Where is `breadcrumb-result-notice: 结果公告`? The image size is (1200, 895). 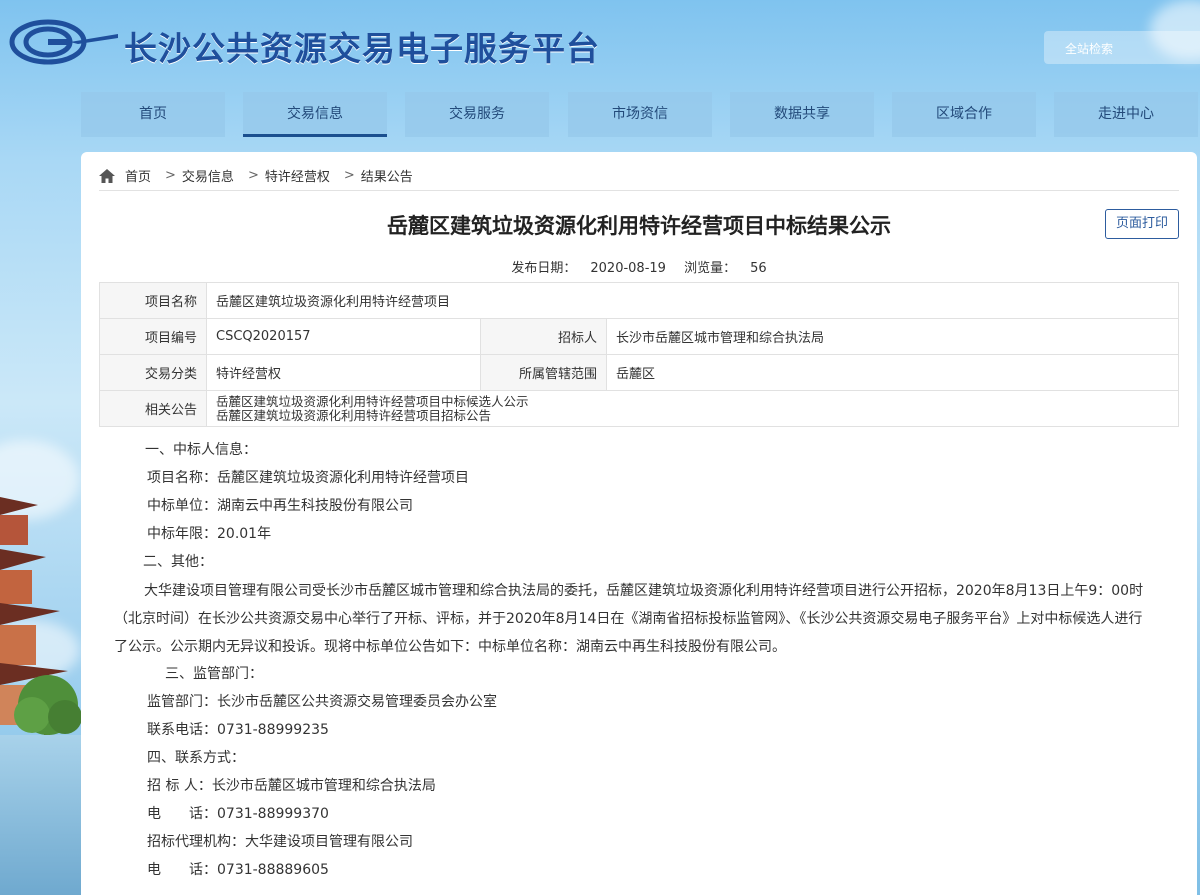
breadcrumb-result-notice: 结果公告 is located at coordinates (387, 175).